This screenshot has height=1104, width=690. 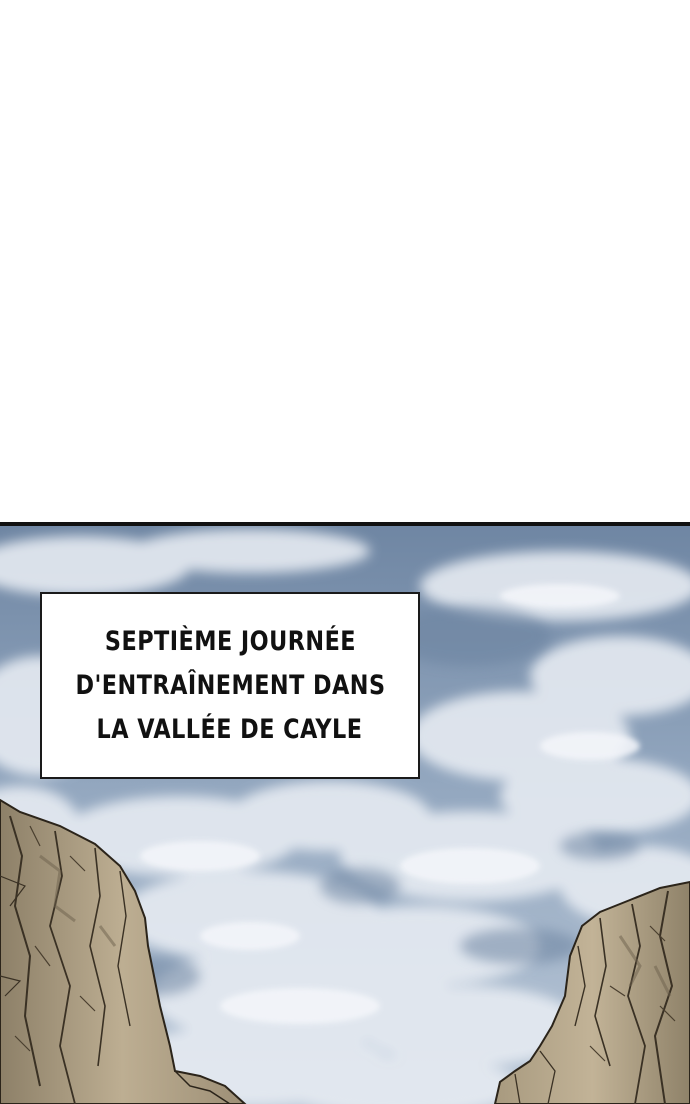 I want to click on caption-line-2: D'ENTRAÎNEMENT DANS, so click(x=230, y=685).